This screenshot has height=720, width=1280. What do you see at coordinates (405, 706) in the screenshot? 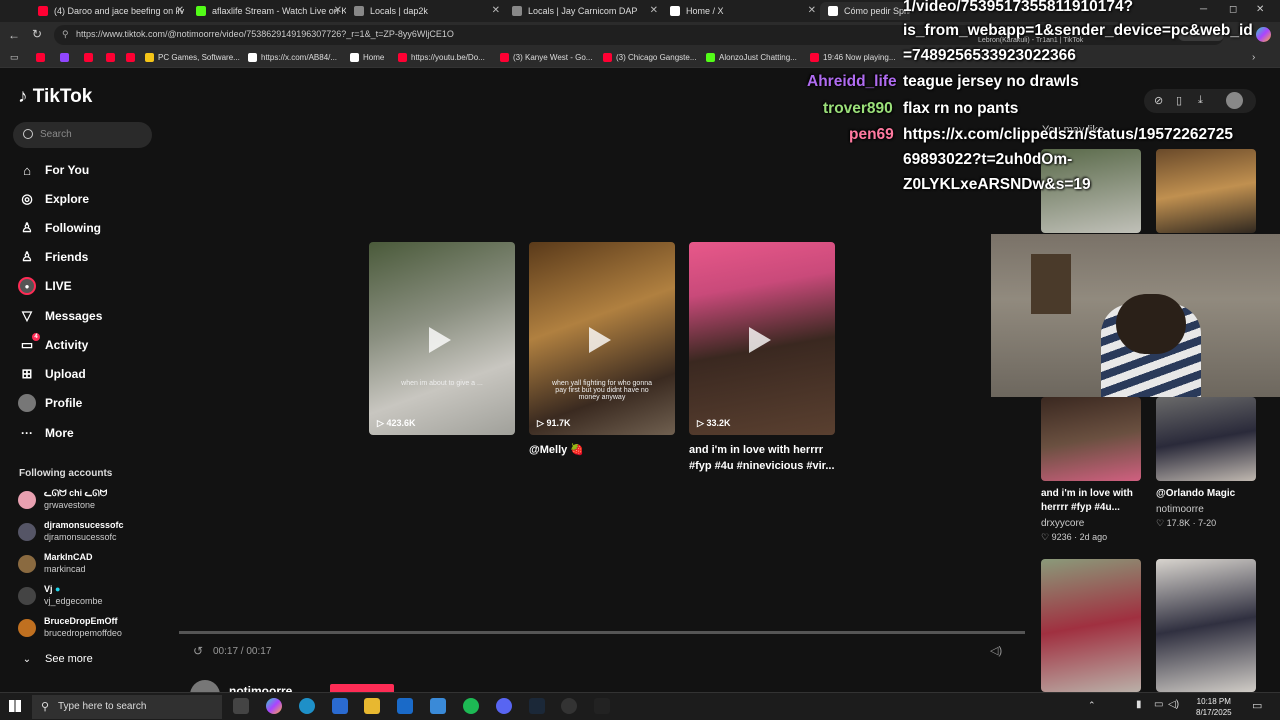
I see `outlook-icon` at bounding box center [405, 706].